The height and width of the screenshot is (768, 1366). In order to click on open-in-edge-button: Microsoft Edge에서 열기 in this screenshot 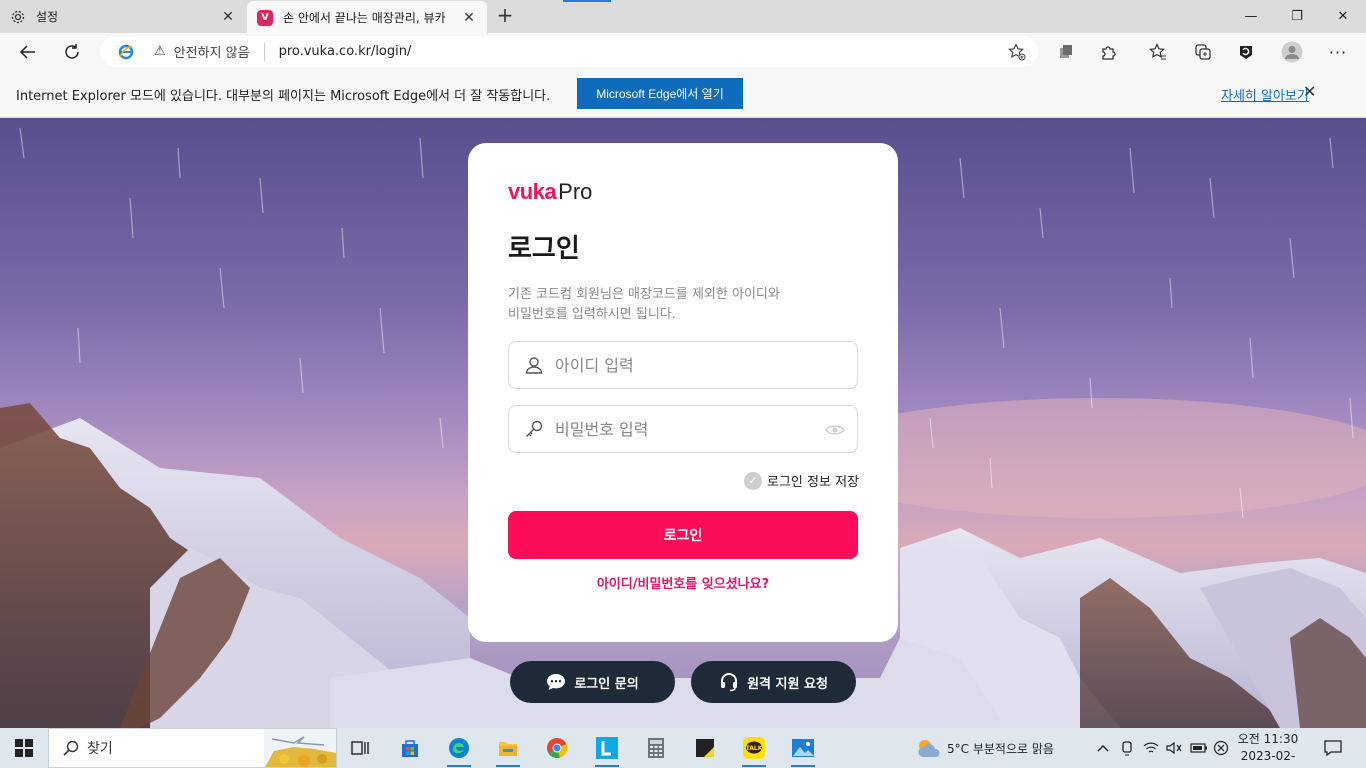, I will do `click(660, 93)`.